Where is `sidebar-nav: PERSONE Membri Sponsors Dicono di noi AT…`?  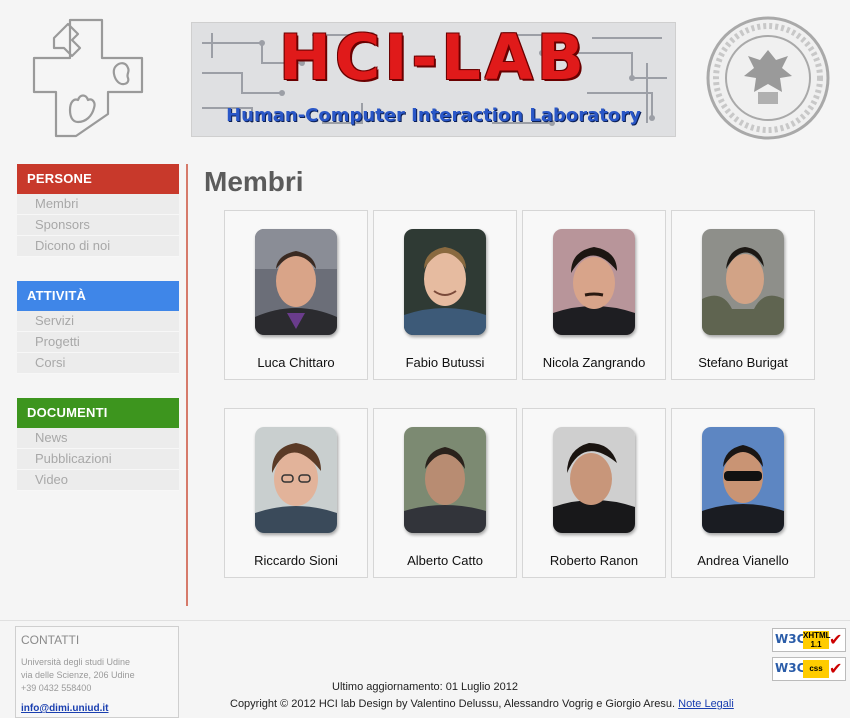
sidebar-nav: PERSONE Membri Sponsors Dicono di noi AT… is located at coordinates (98, 339).